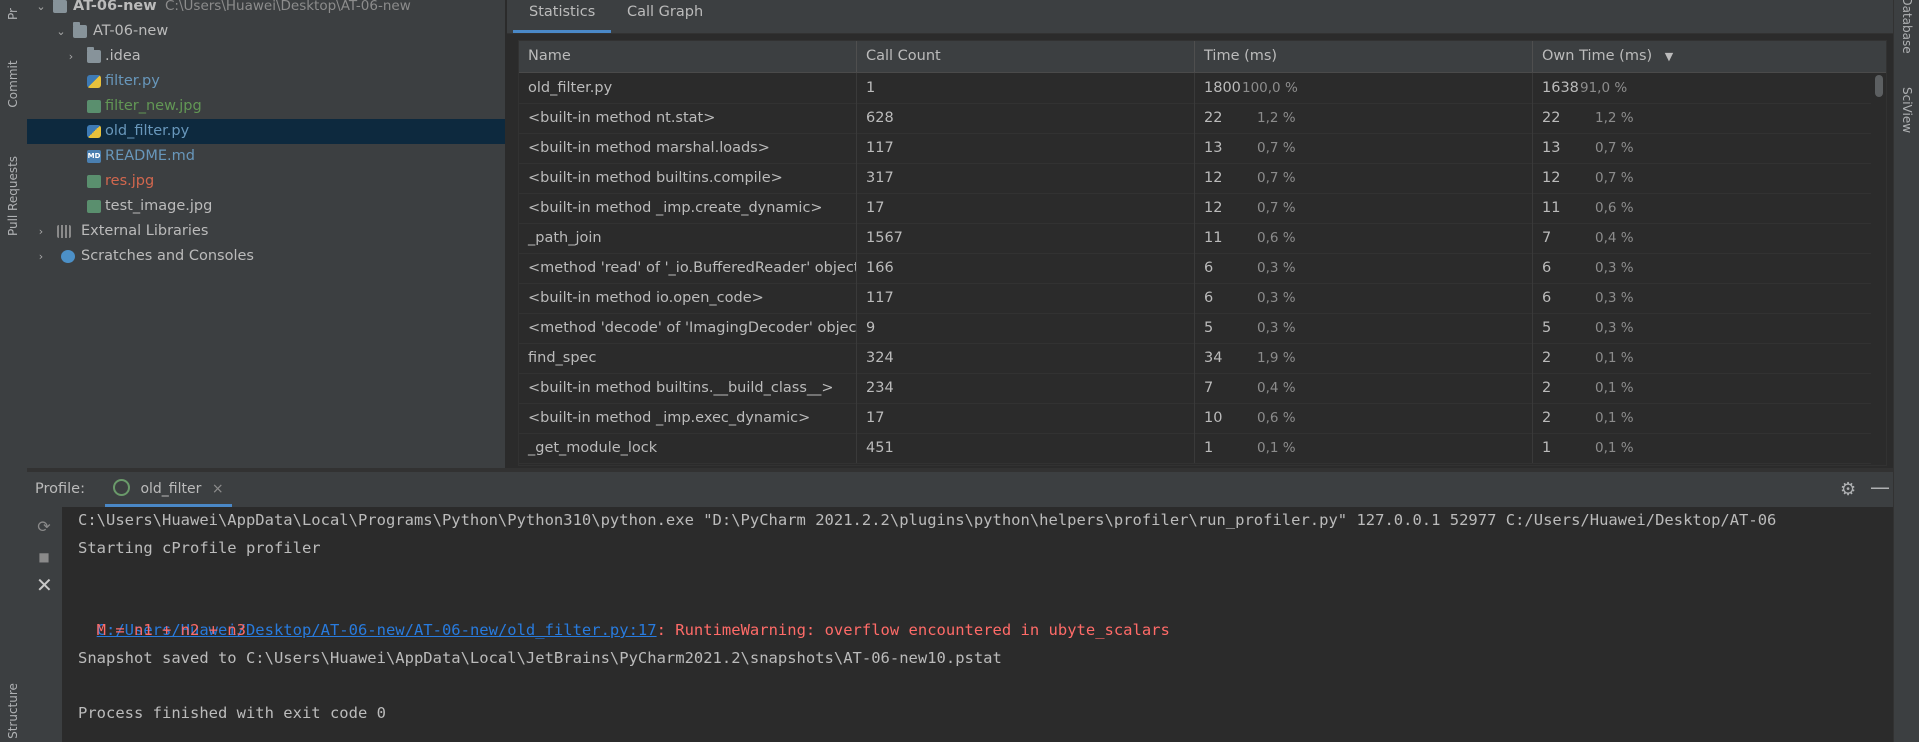 The width and height of the screenshot is (1919, 742). I want to click on cell-name: find_spec, so click(688, 358).